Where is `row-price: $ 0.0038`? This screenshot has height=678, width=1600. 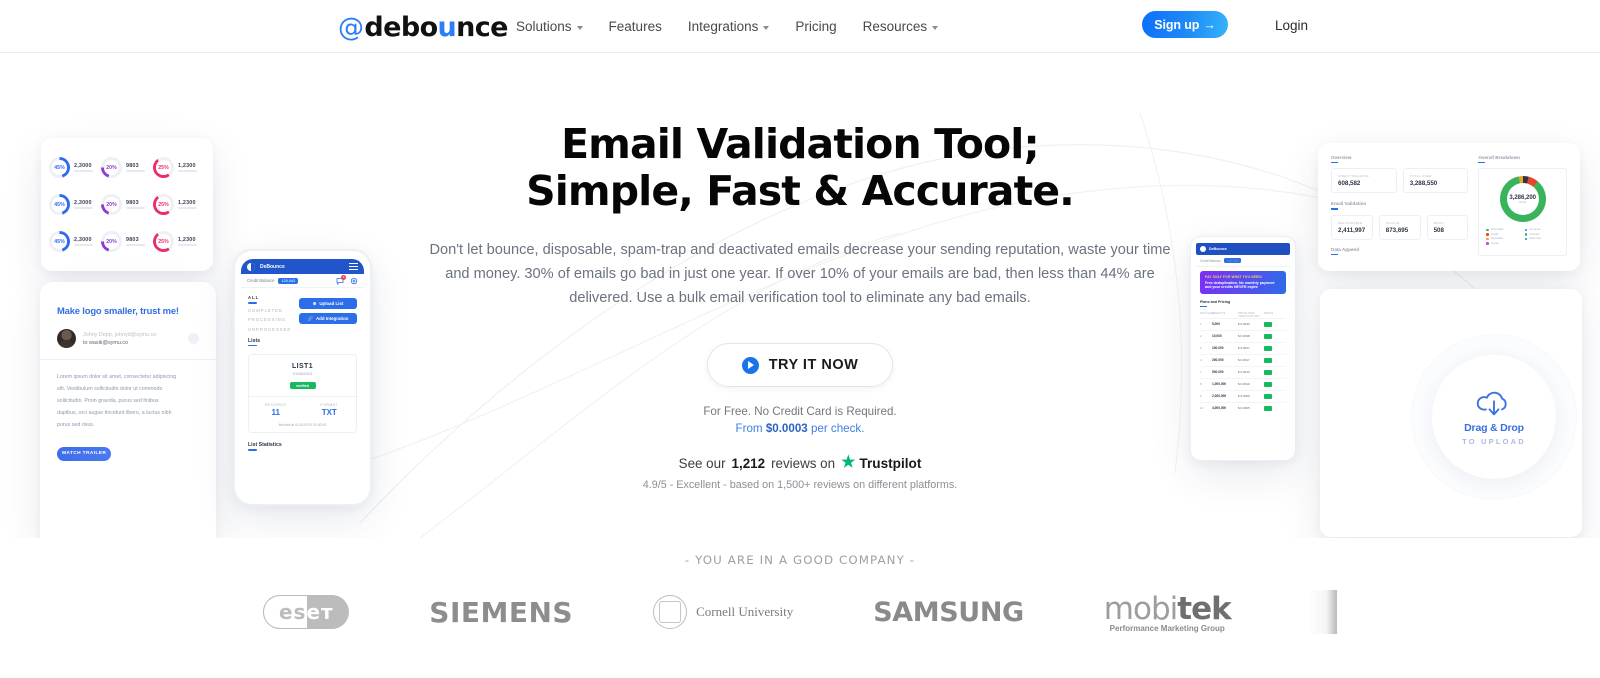
row-price: $ 0.0038 is located at coordinates (1244, 336).